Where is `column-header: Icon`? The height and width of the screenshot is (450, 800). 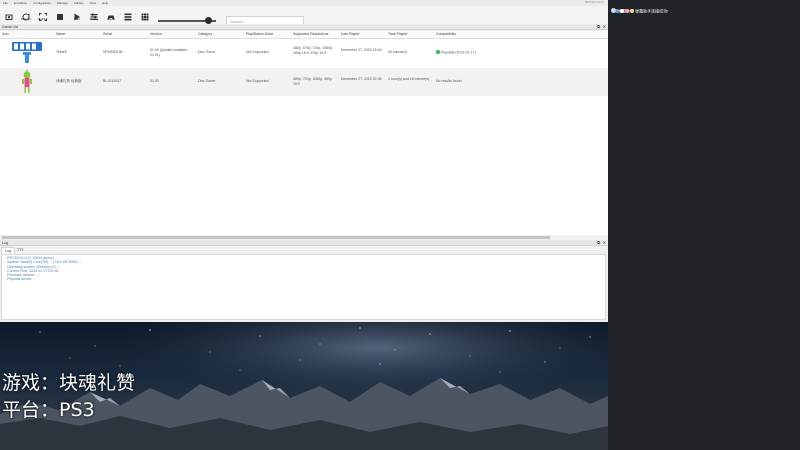 column-header: Icon is located at coordinates (5, 34).